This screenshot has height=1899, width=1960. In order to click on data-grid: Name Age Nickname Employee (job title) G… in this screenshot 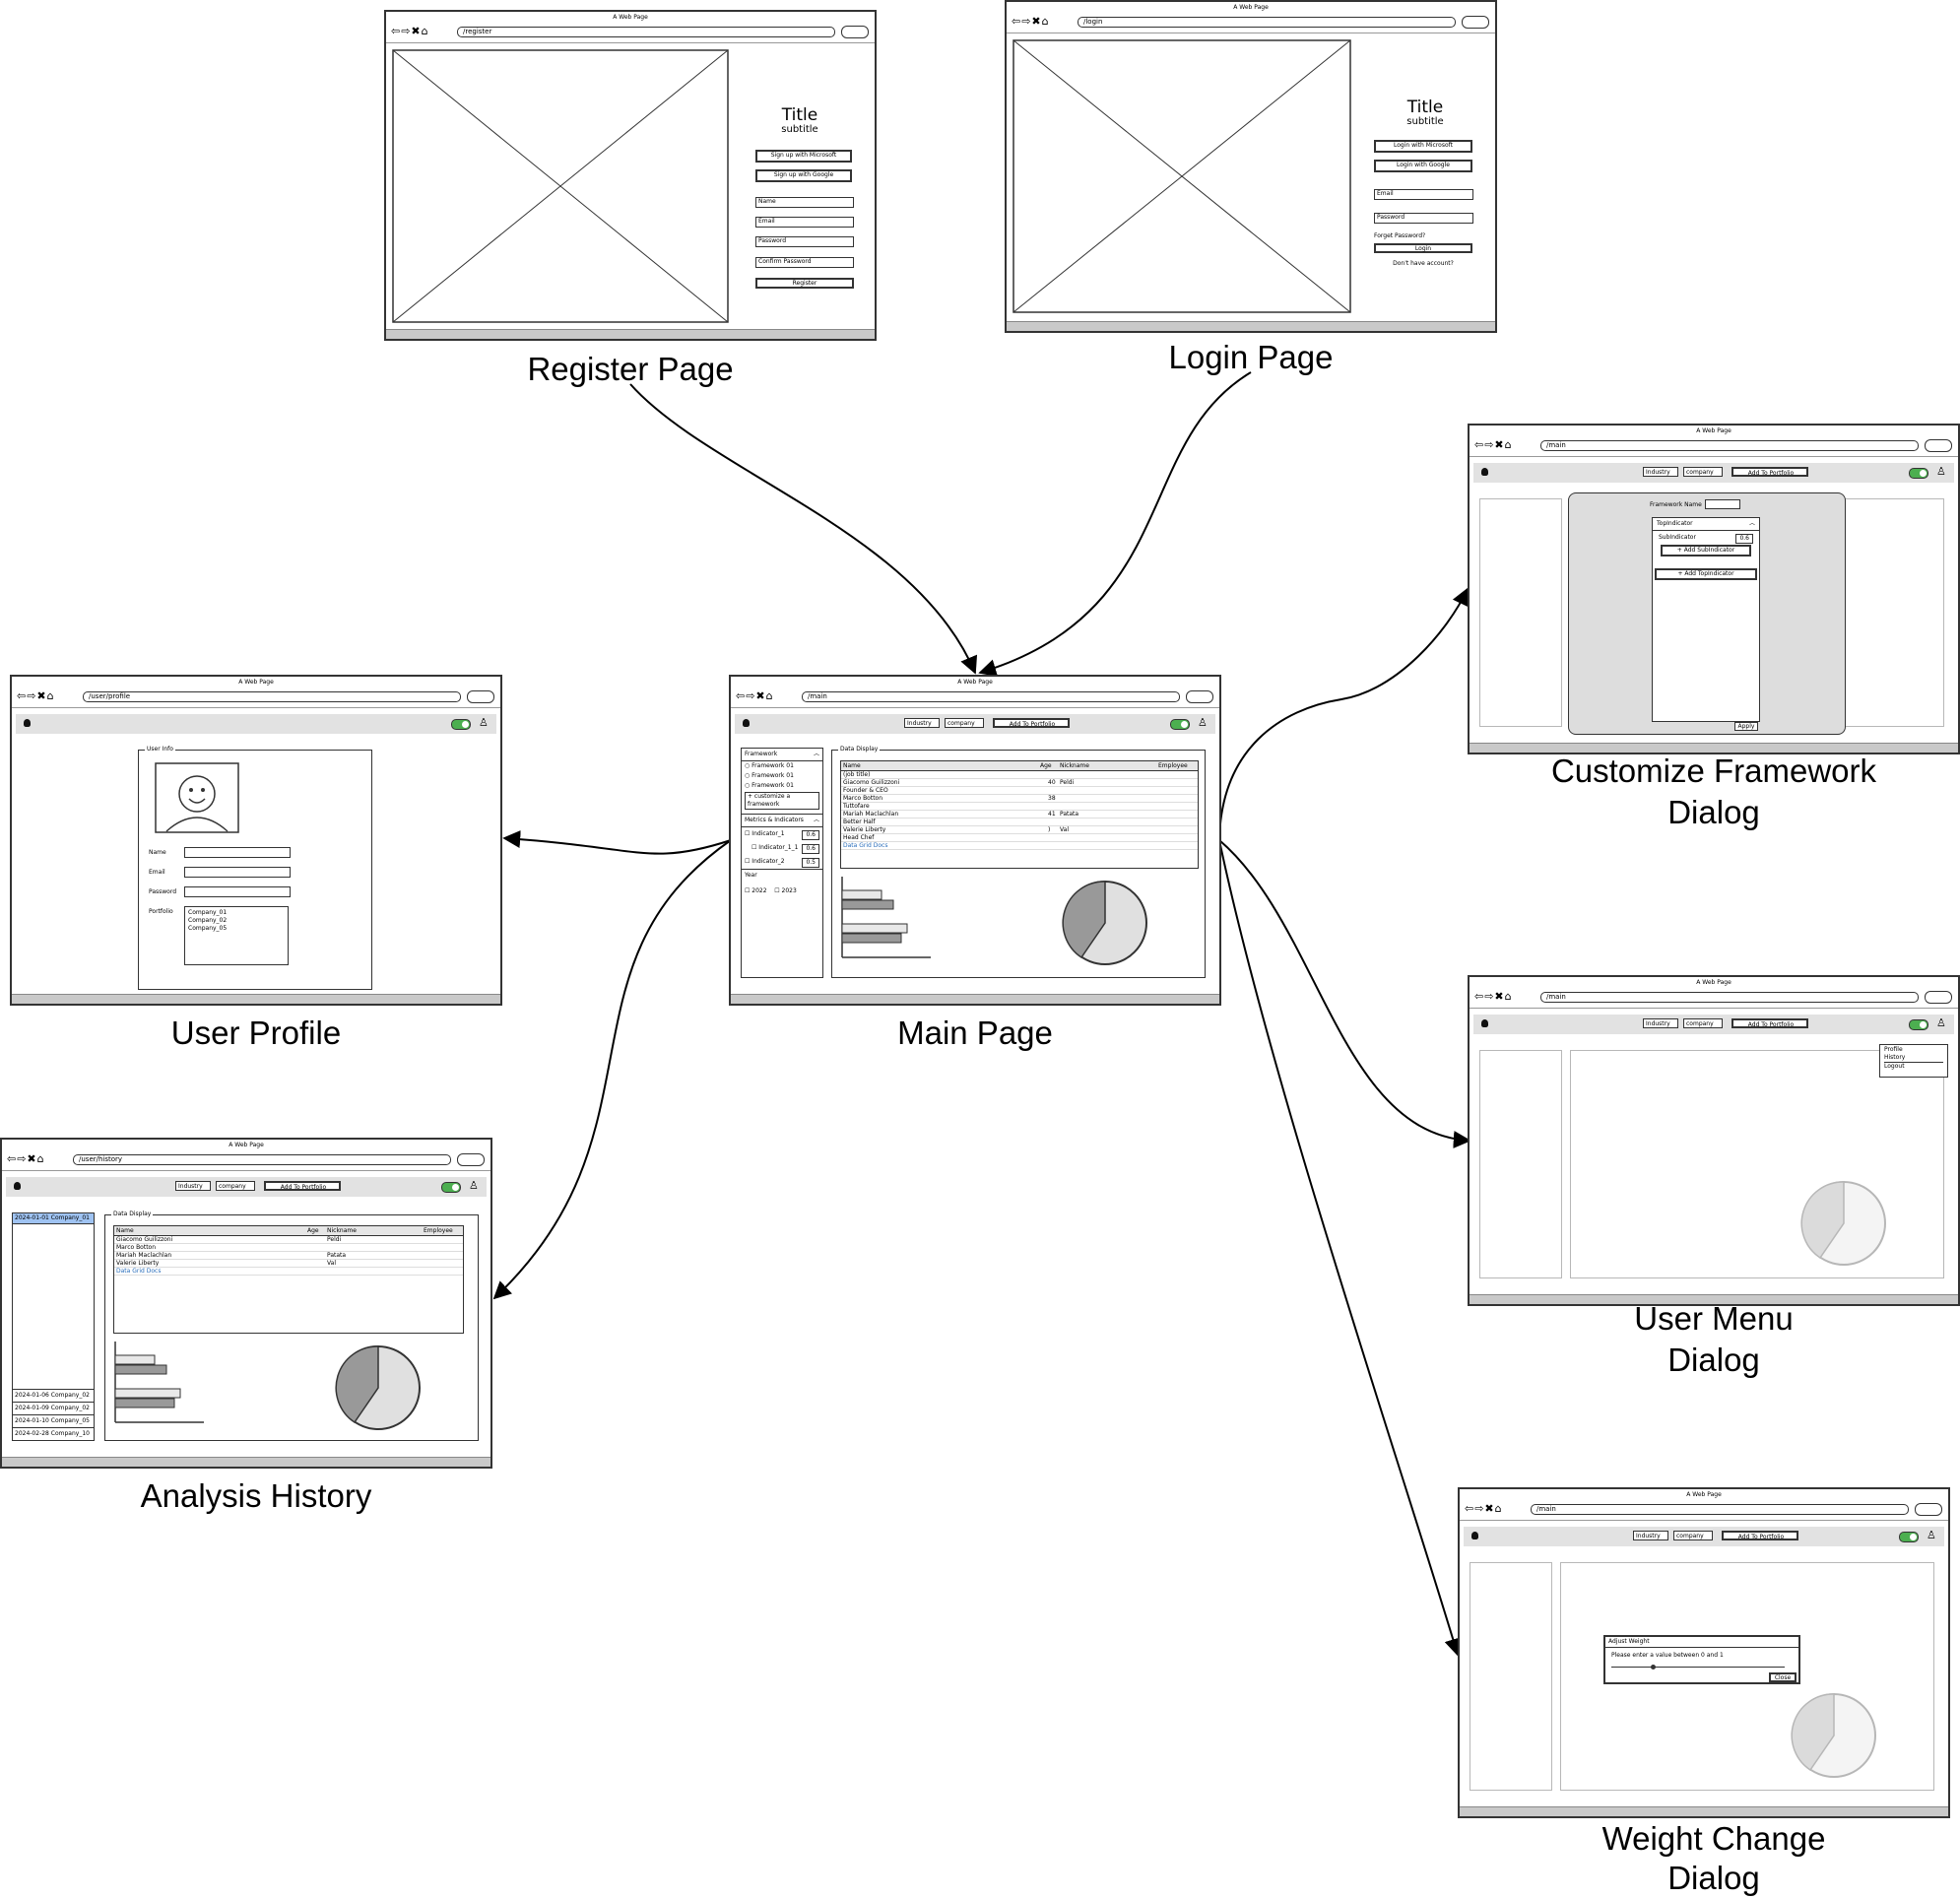, I will do `click(1019, 815)`.